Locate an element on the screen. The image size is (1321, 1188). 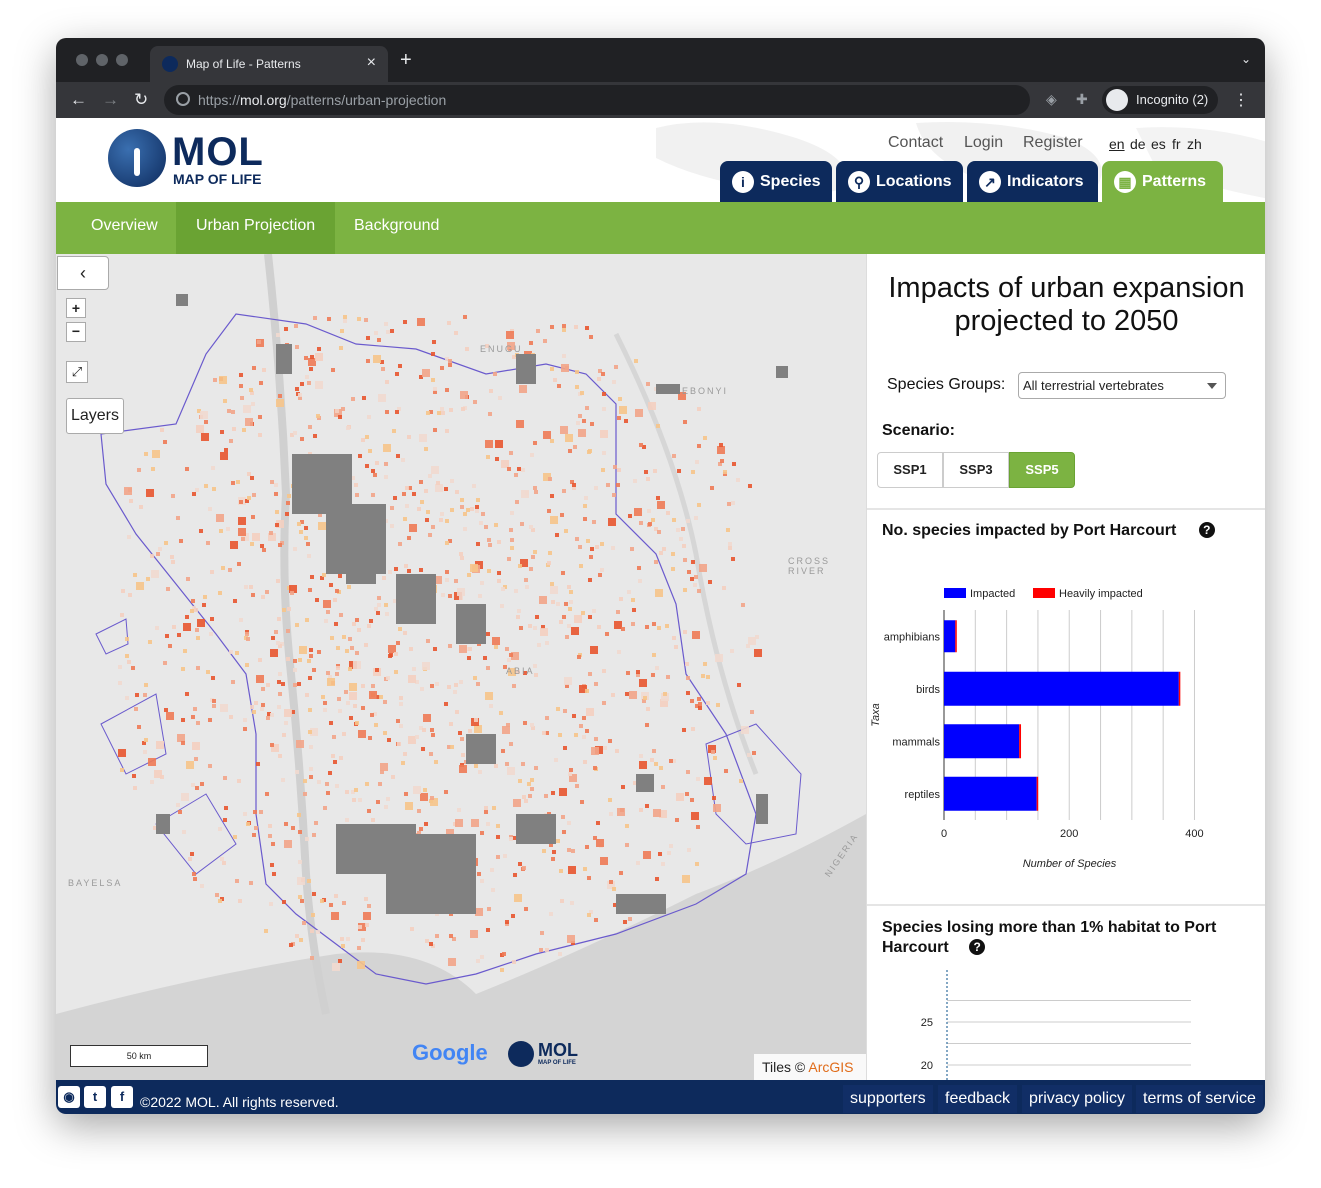
tab-locations: ⚲ Locations is located at coordinates (899, 181).